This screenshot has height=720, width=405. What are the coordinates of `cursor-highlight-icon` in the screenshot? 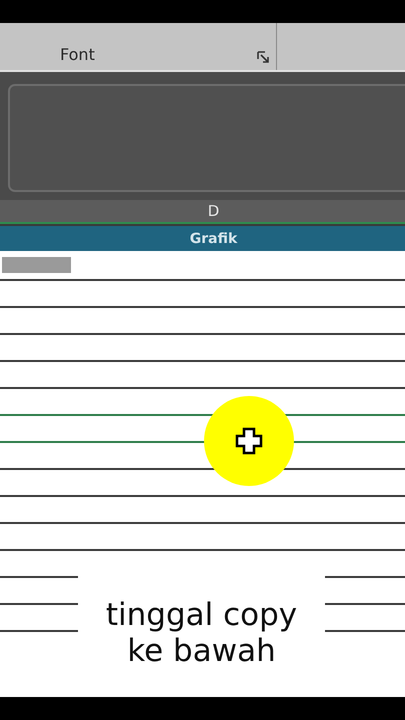 It's located at (249, 441).